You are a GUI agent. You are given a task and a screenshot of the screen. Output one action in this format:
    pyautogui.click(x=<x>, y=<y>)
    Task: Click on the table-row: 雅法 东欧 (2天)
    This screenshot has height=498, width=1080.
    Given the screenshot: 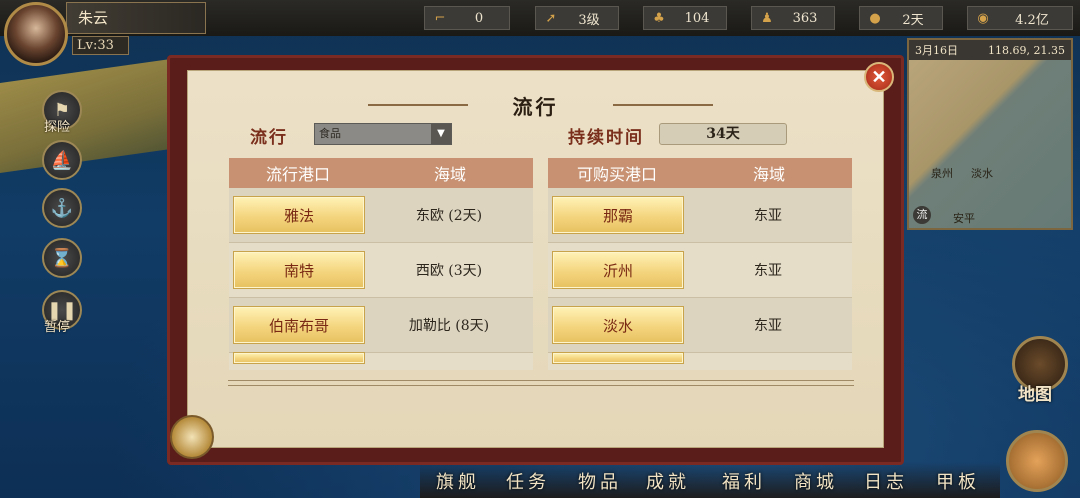 What is the action you would take?
    pyautogui.click(x=381, y=215)
    